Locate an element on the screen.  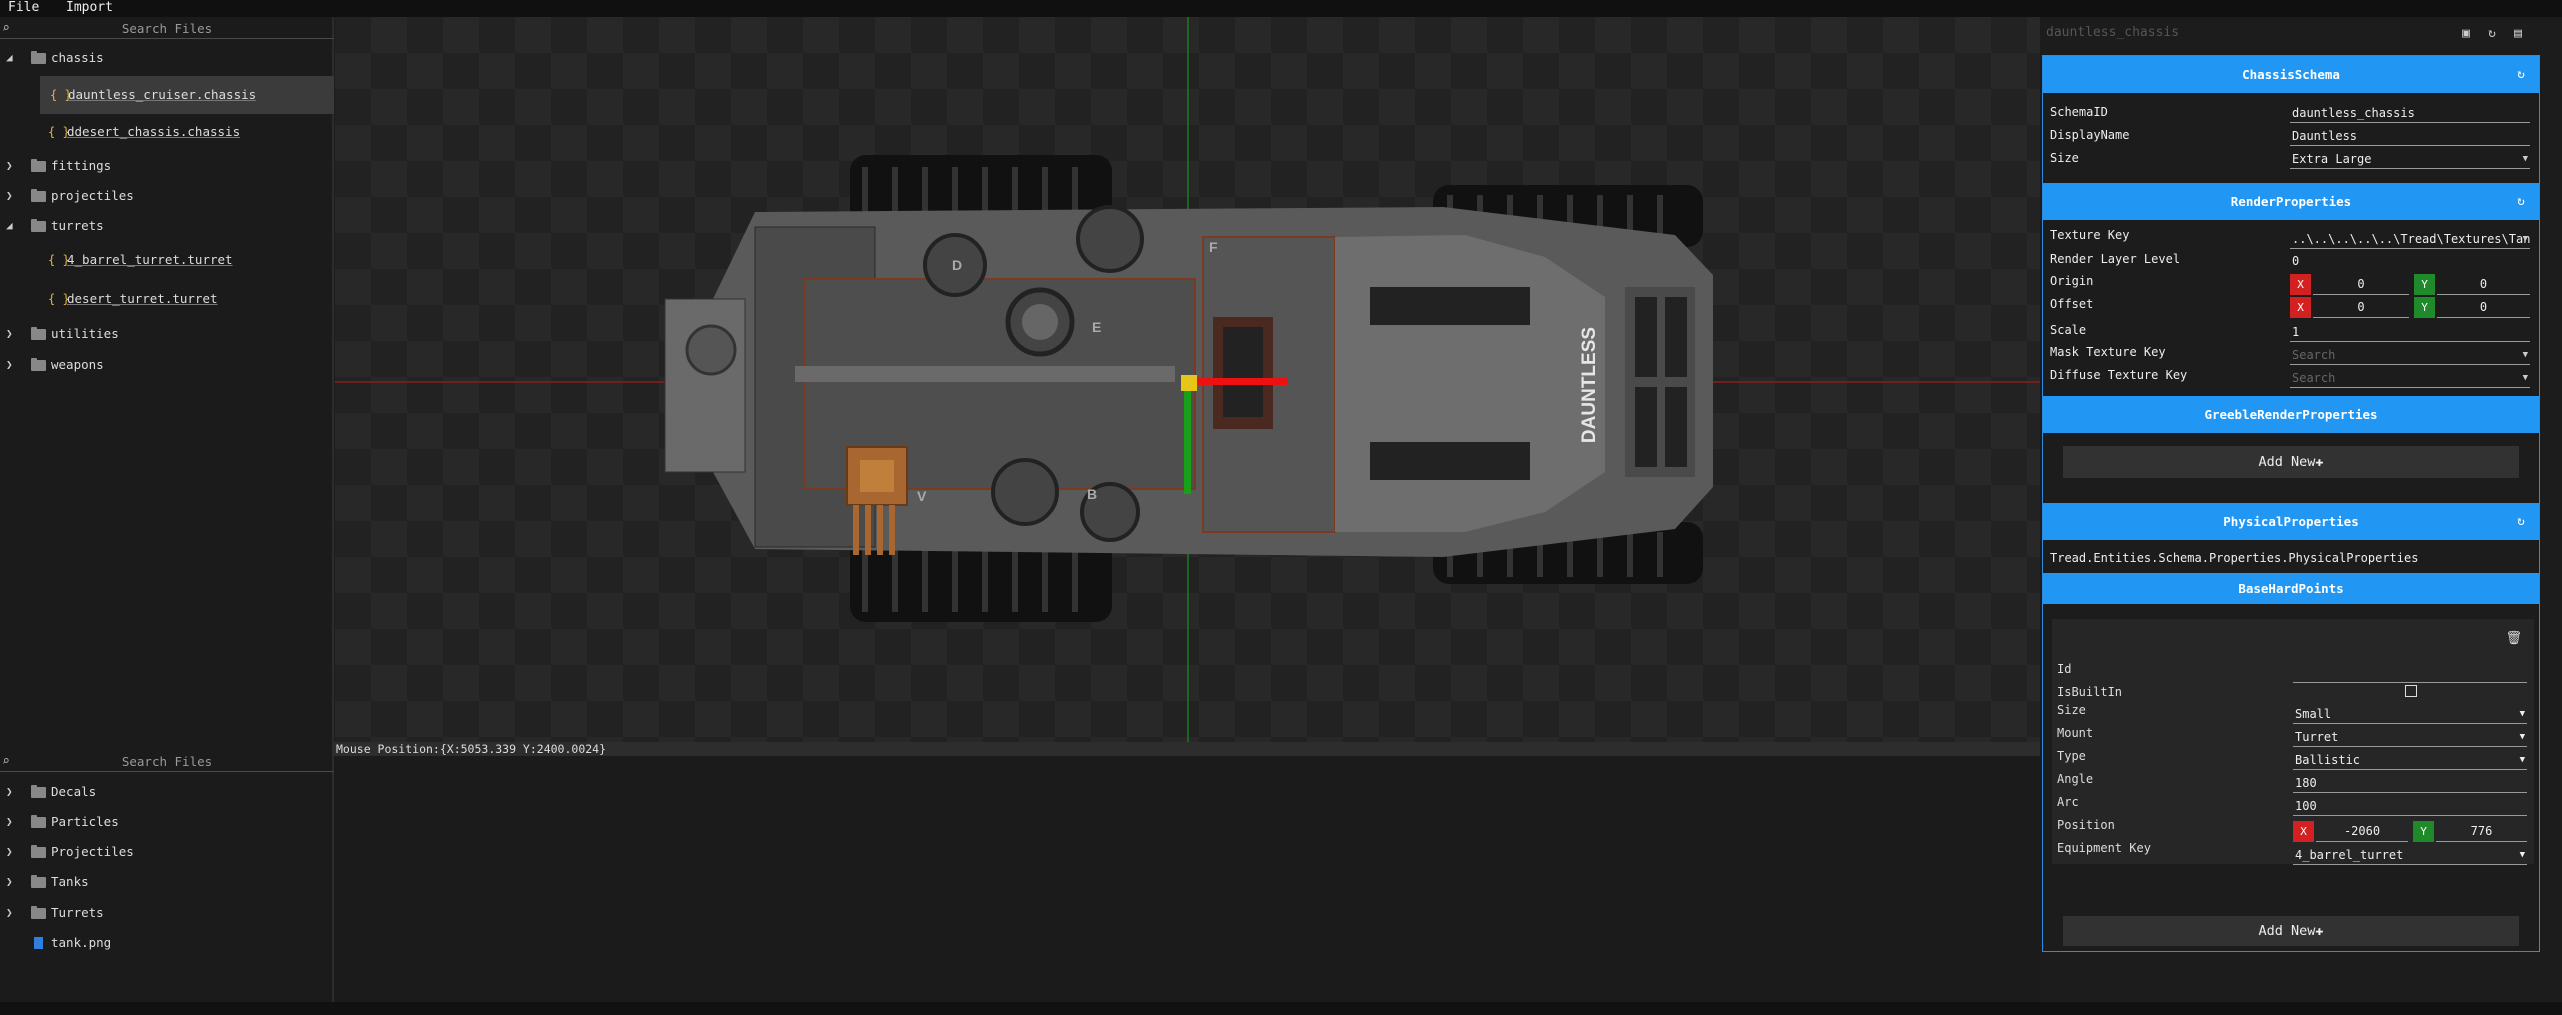
trash-icon: 🗑 is located at coordinates (2513, 638).